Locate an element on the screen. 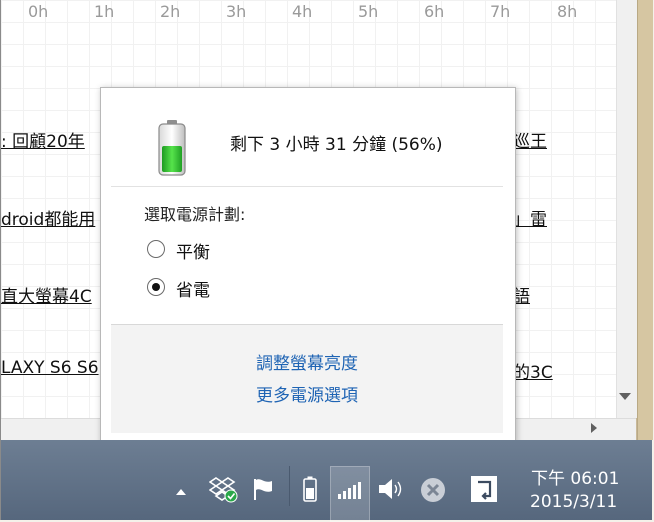 The width and height of the screenshot is (654, 522). clock-date: 2015/3/11 is located at coordinates (573, 502).